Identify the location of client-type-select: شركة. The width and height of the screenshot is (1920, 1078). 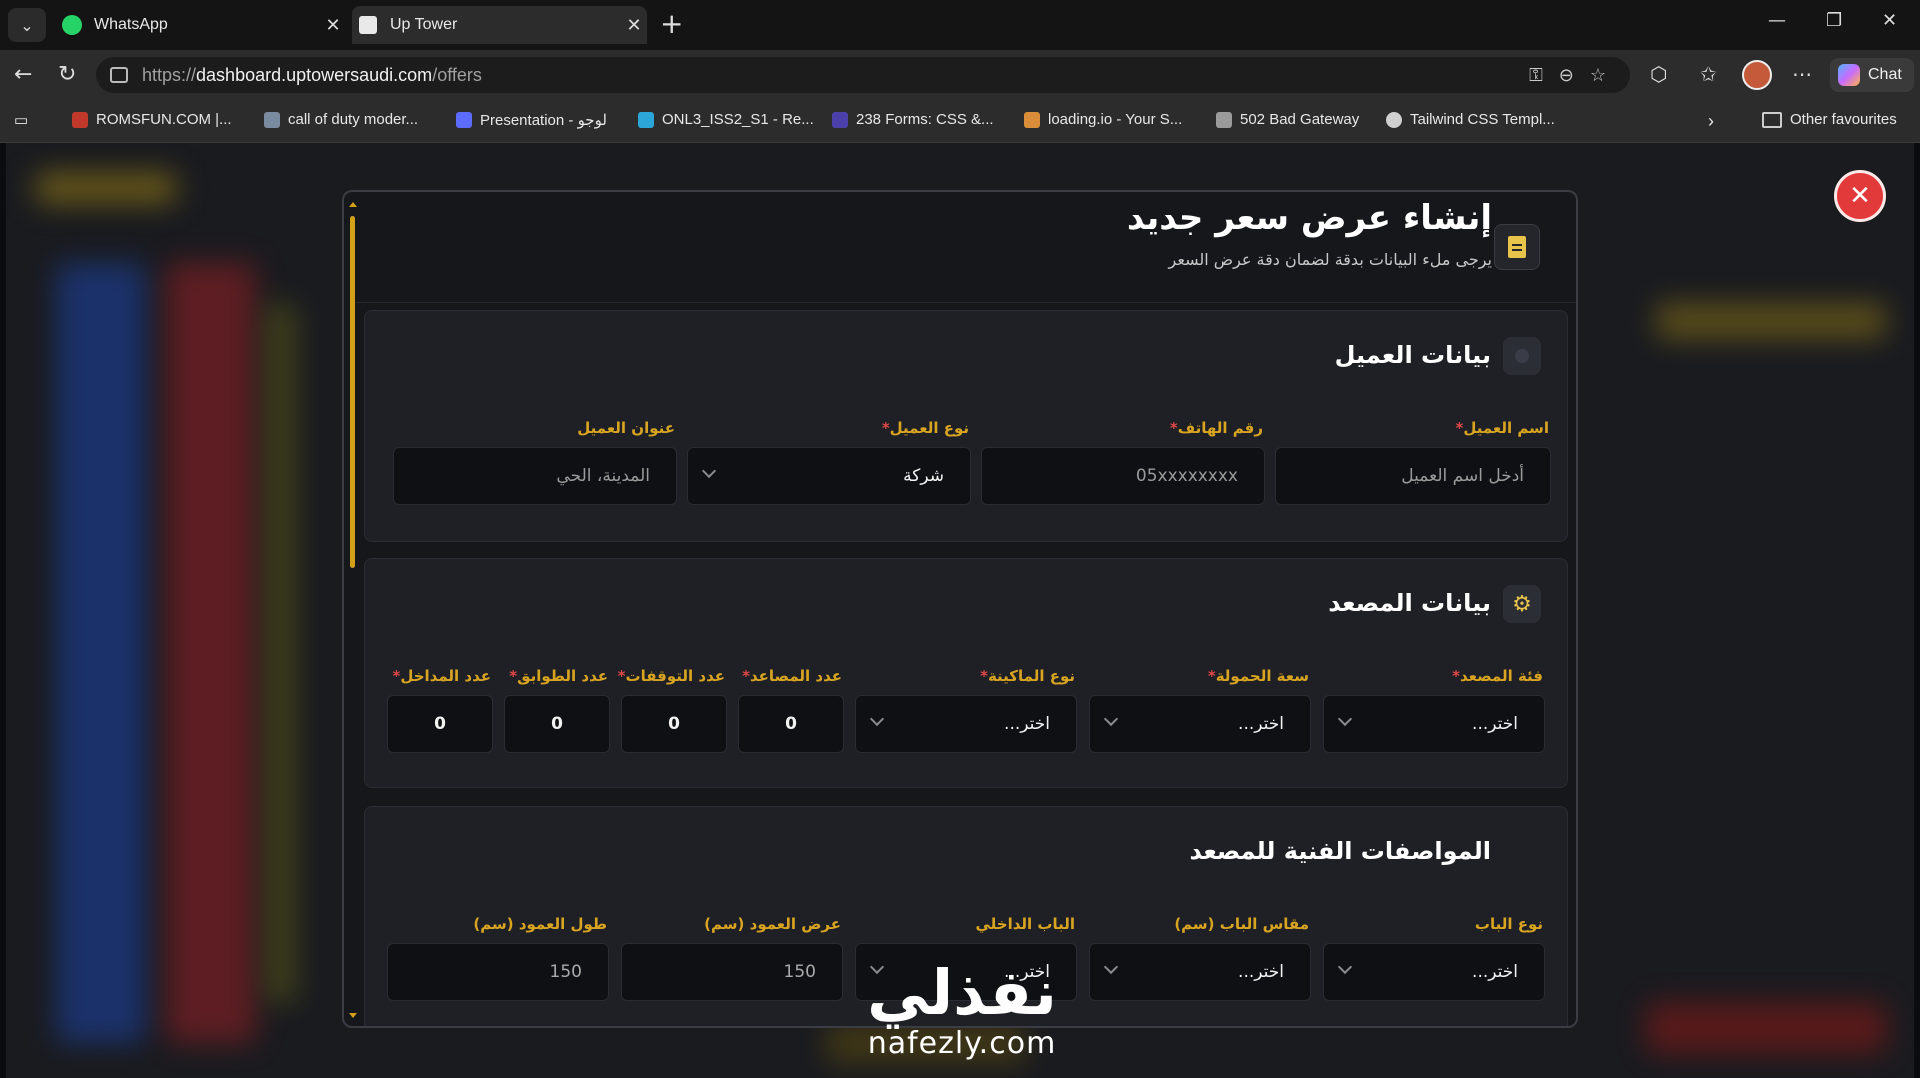
(829, 476).